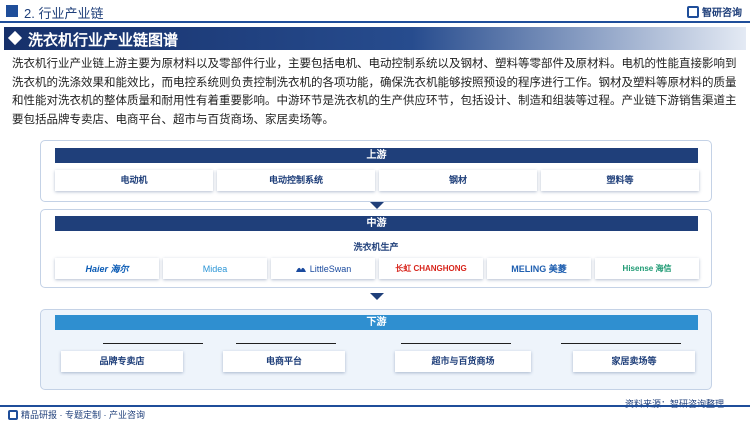 This screenshot has width=750, height=421. I want to click on brand-logo-midea: Midea, so click(215, 268).